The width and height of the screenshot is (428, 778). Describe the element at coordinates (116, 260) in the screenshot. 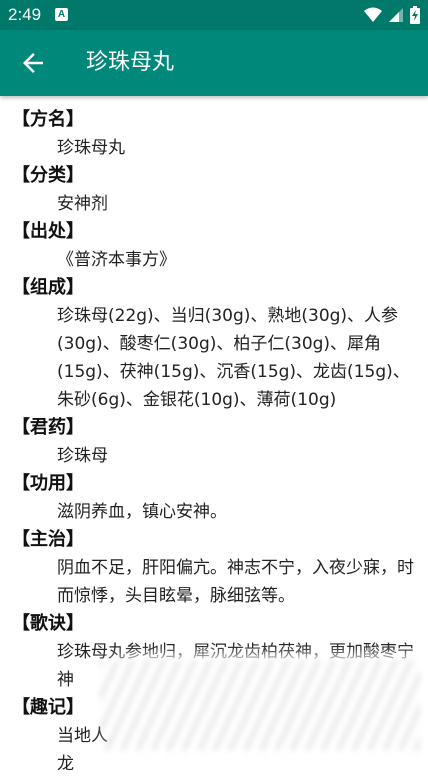

I see `section-value-source: 《普济本事方》` at that location.